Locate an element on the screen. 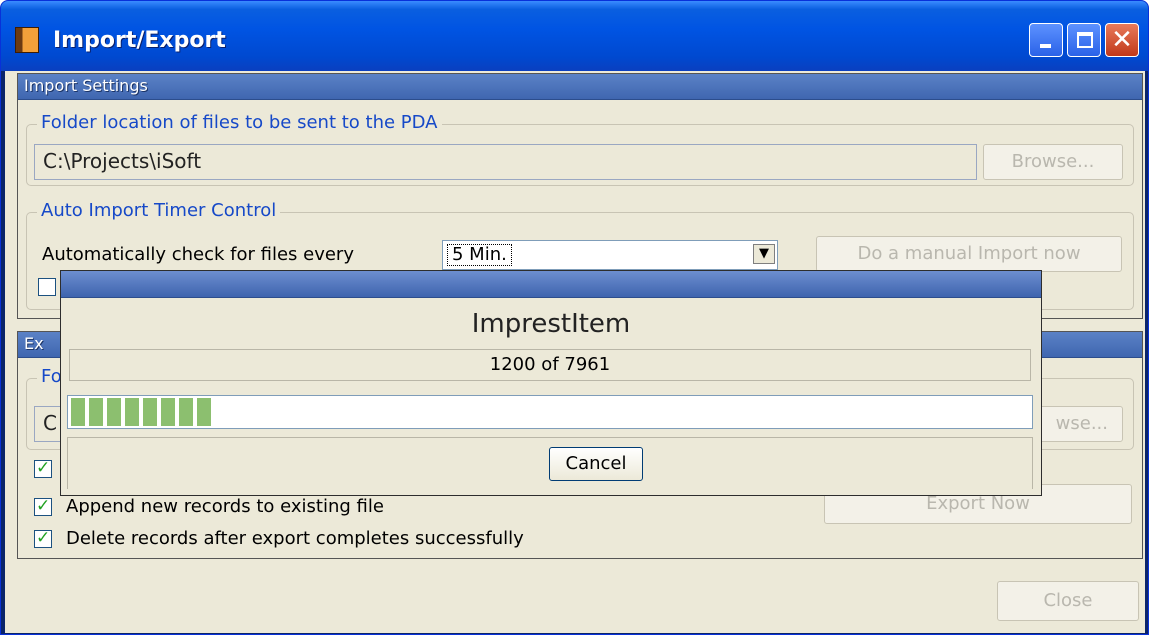 The width and height of the screenshot is (1149, 635). delete-records-checkbox: ✓ is located at coordinates (43, 538).